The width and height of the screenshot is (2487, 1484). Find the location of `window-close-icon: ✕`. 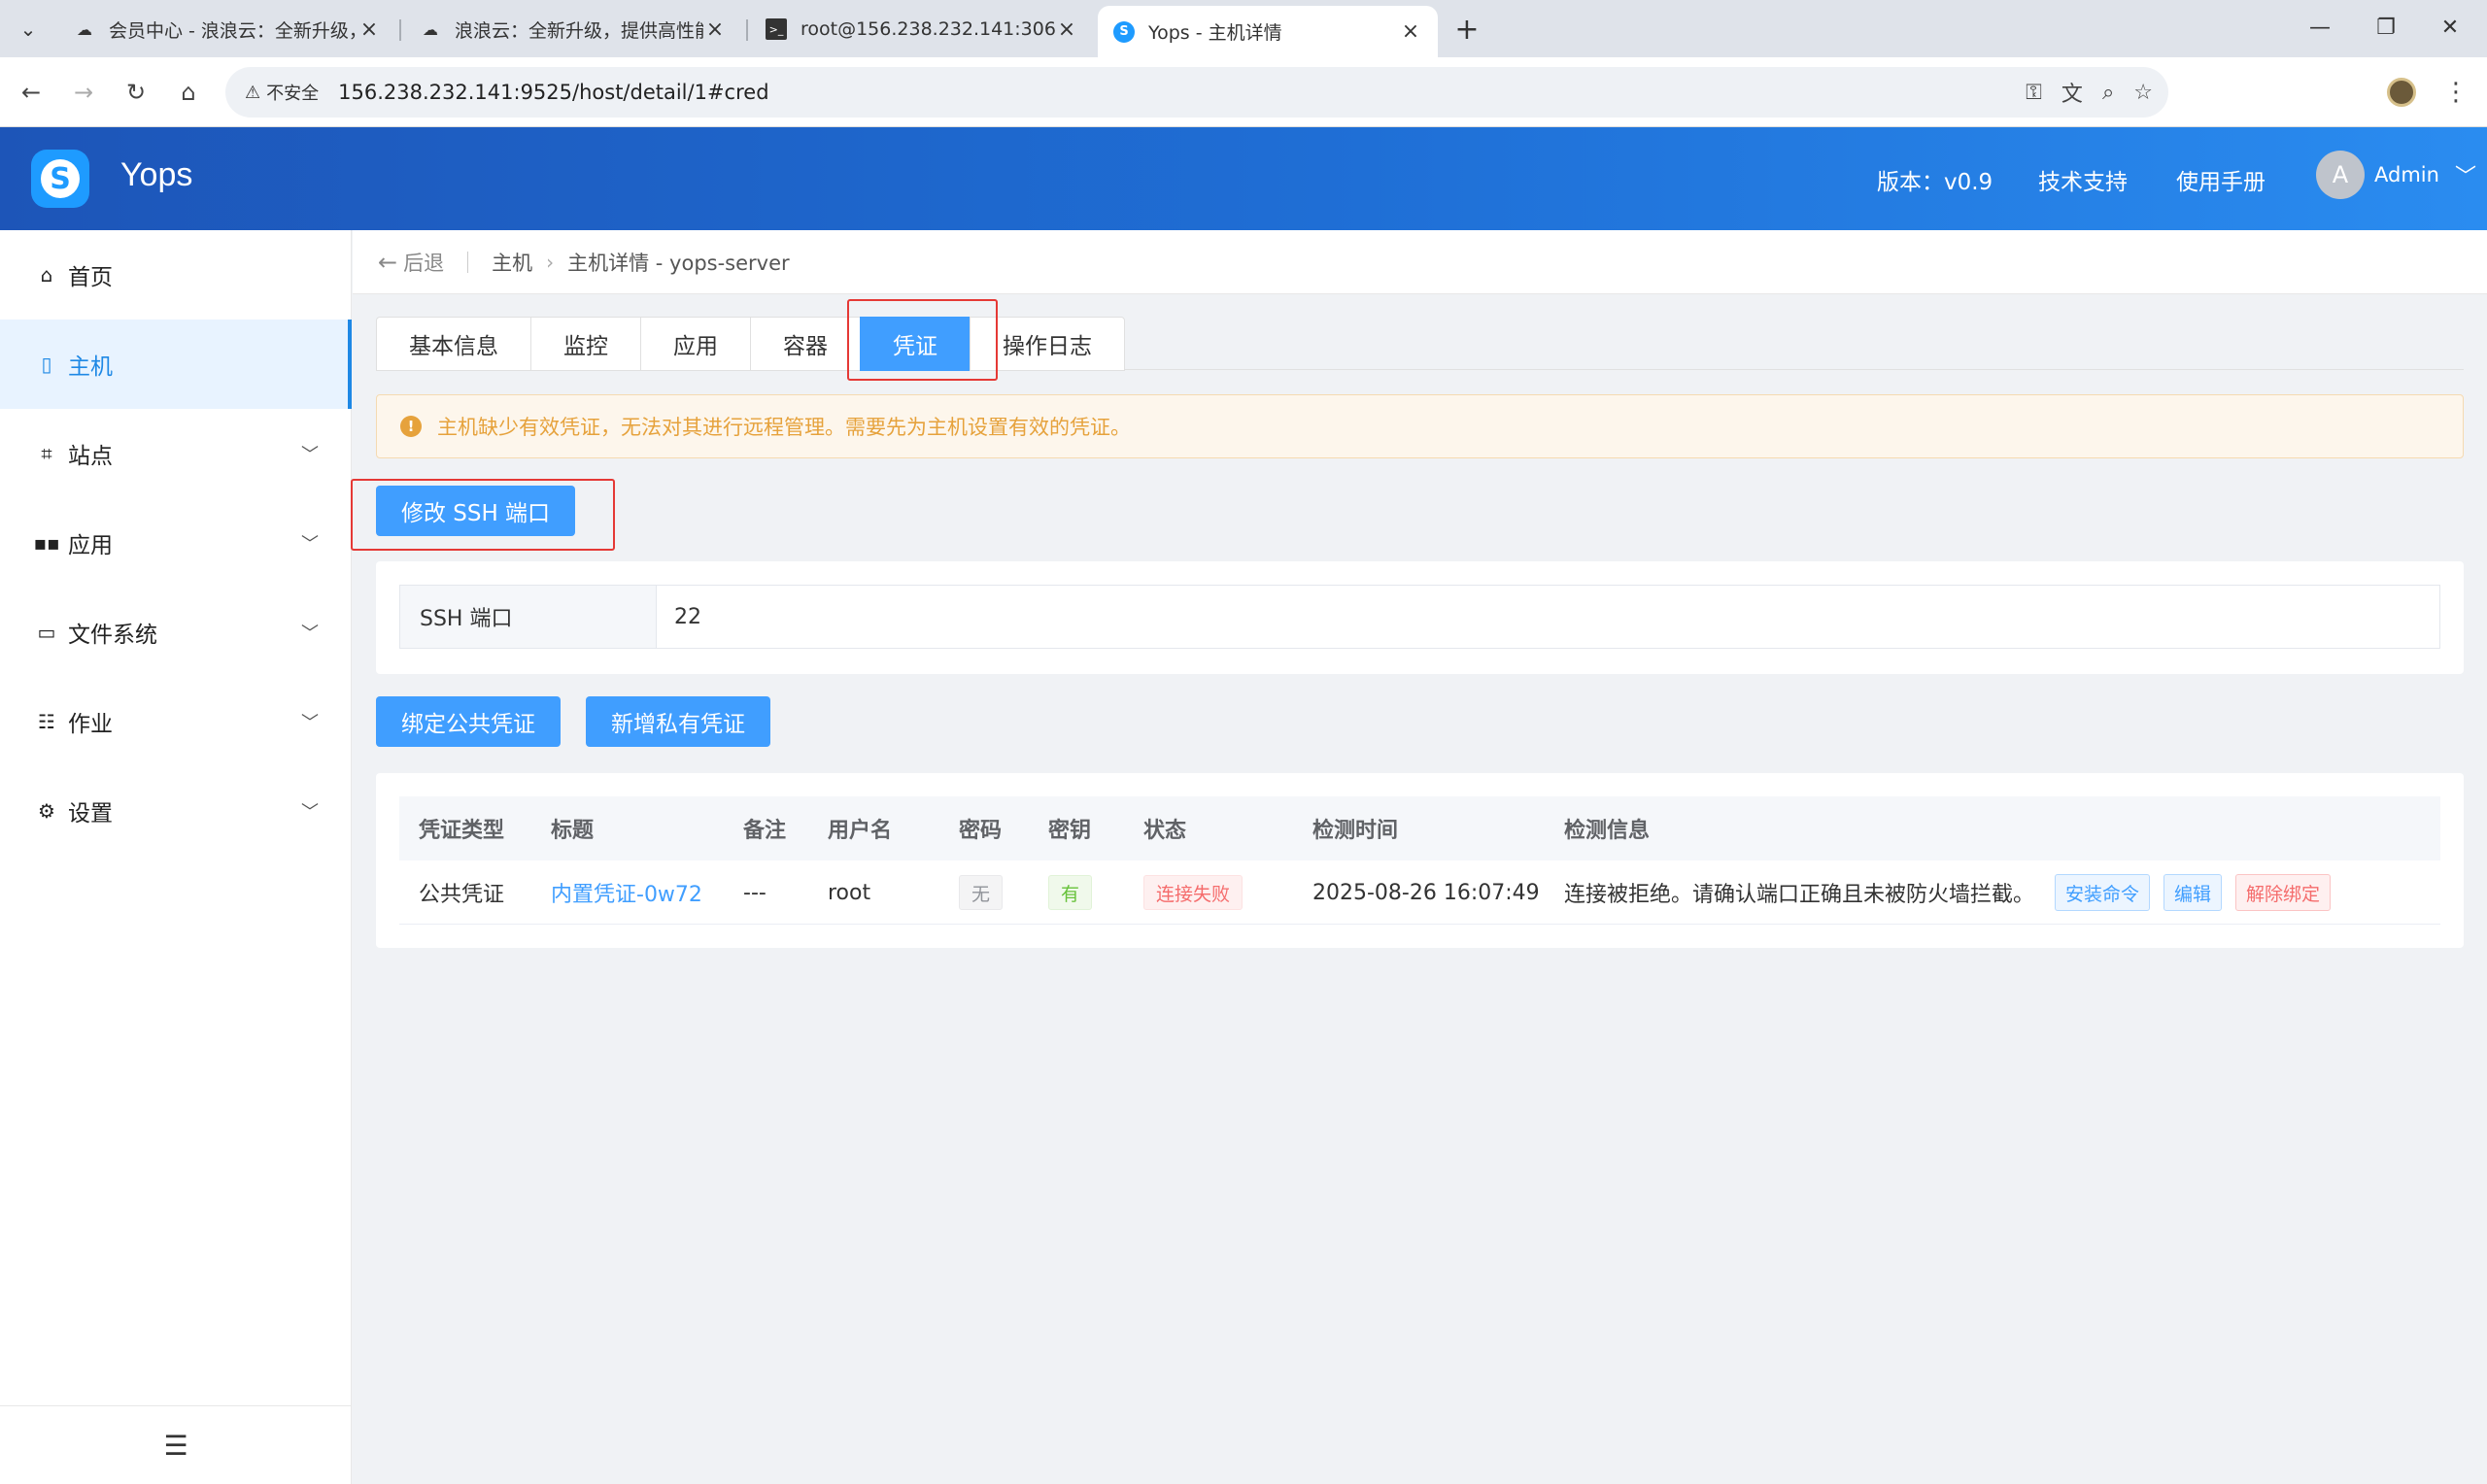

window-close-icon: ✕ is located at coordinates (2450, 27).